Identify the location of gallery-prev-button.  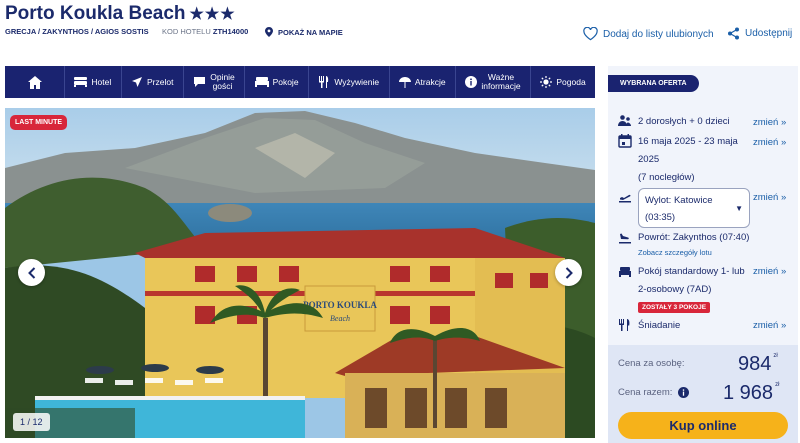
(31, 272).